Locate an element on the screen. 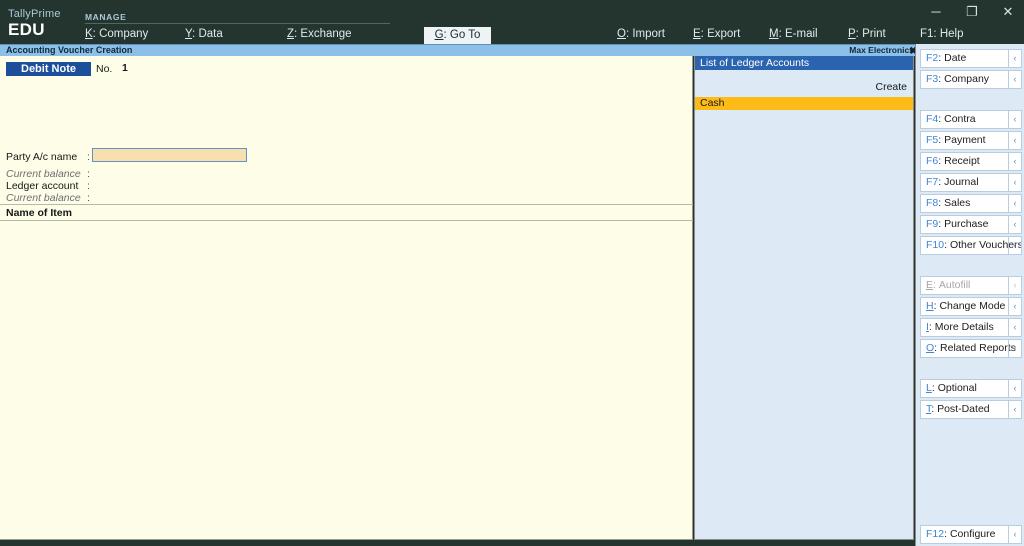 This screenshot has height=546, width=1024. menu-item-import: O: Import is located at coordinates (641, 34).